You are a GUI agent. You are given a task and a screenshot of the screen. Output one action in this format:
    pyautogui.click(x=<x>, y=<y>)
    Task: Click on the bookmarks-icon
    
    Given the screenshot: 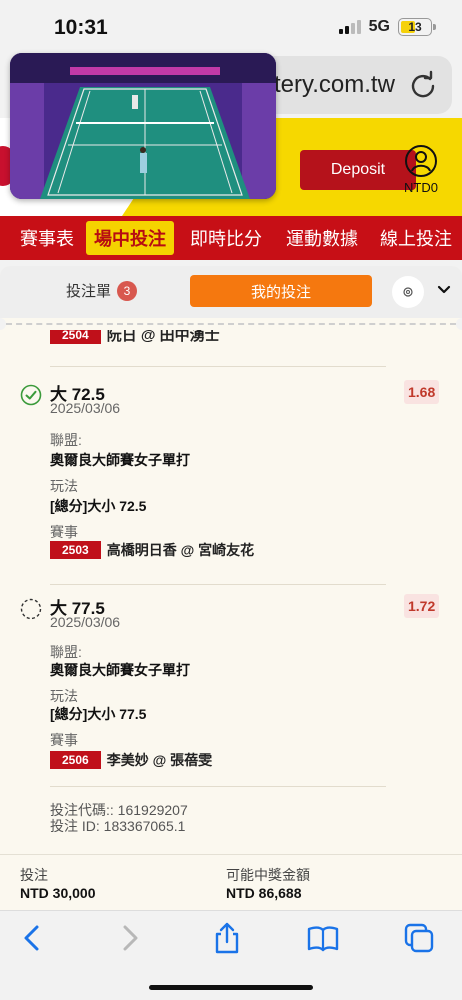 What is the action you would take?
    pyautogui.click(x=323, y=938)
    